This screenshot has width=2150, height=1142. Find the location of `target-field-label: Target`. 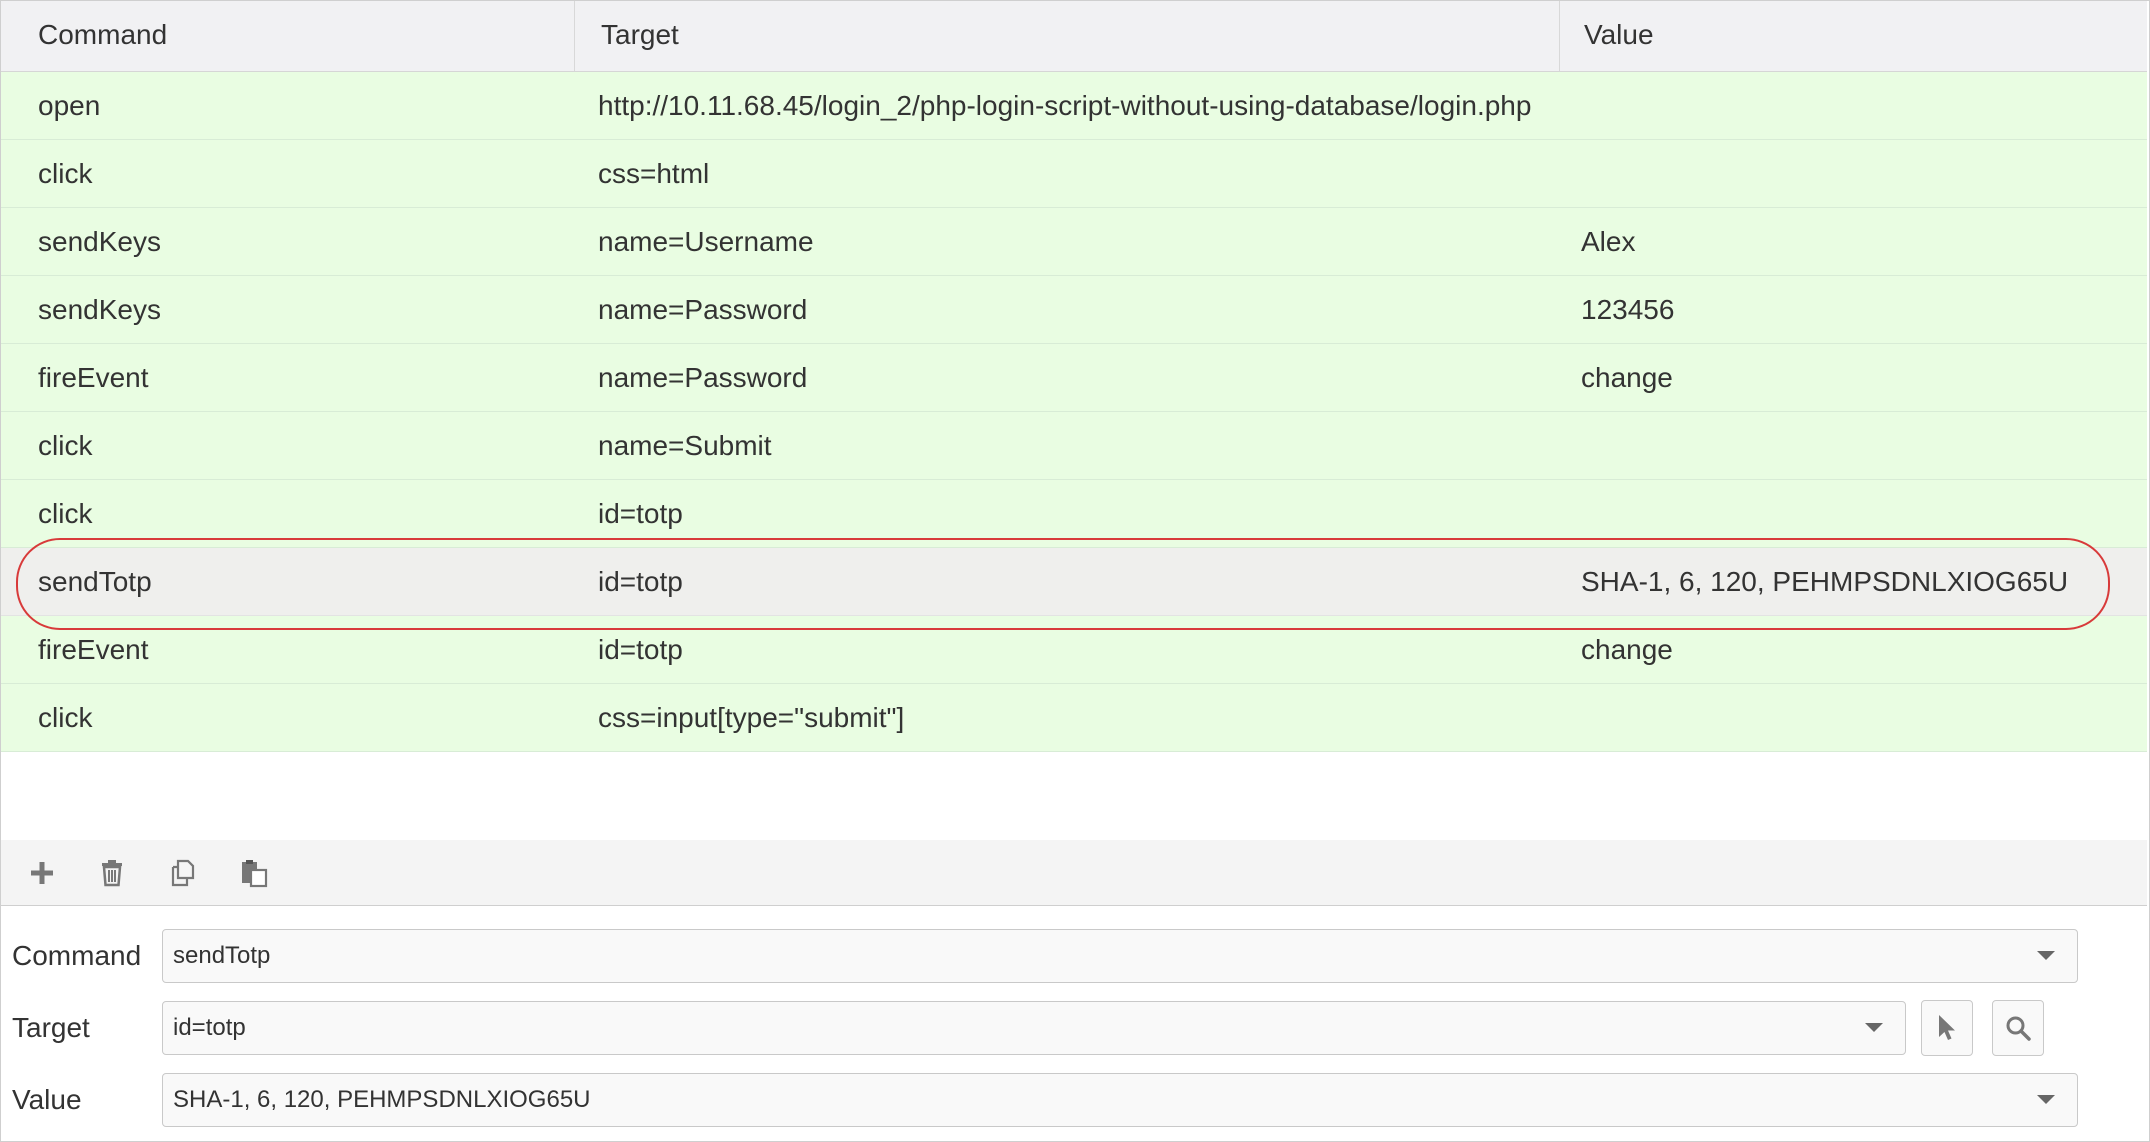

target-field-label: Target is located at coordinates (51, 1027).